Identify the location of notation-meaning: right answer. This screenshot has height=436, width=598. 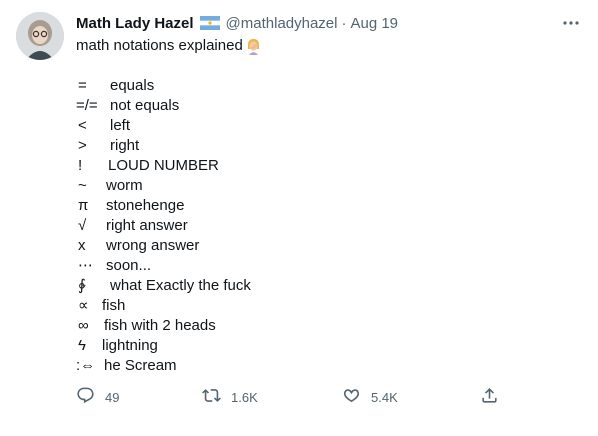
(147, 225).